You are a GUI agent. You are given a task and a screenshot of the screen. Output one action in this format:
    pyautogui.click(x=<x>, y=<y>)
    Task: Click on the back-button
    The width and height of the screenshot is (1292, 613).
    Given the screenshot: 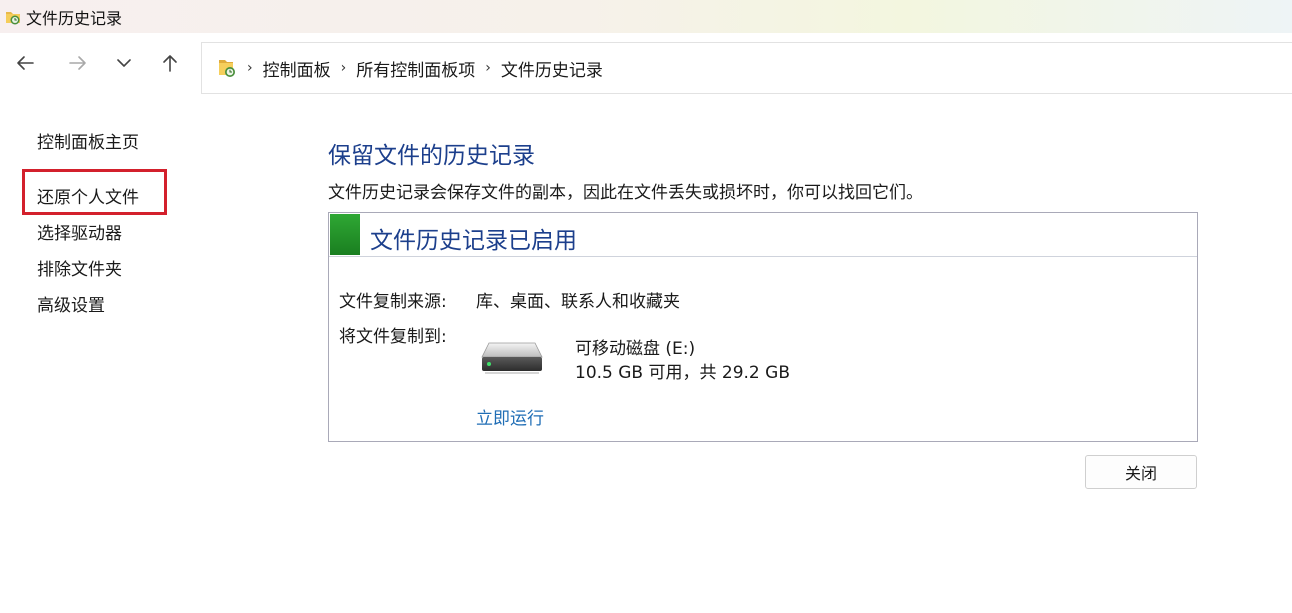 What is the action you would take?
    pyautogui.click(x=25, y=63)
    